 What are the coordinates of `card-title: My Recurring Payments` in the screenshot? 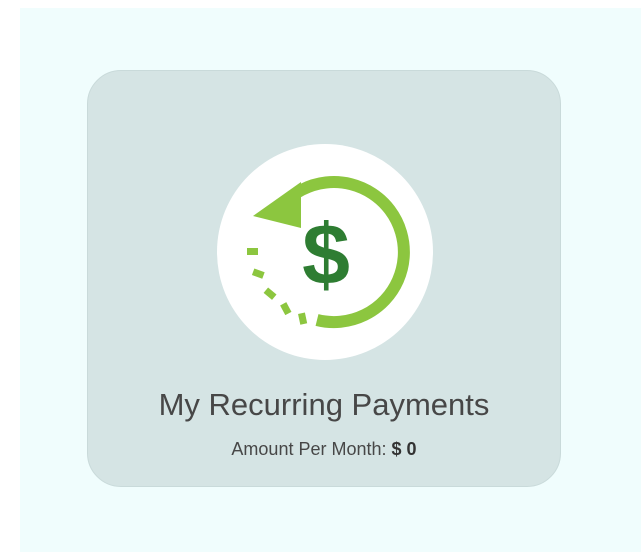 It's located at (324, 404).